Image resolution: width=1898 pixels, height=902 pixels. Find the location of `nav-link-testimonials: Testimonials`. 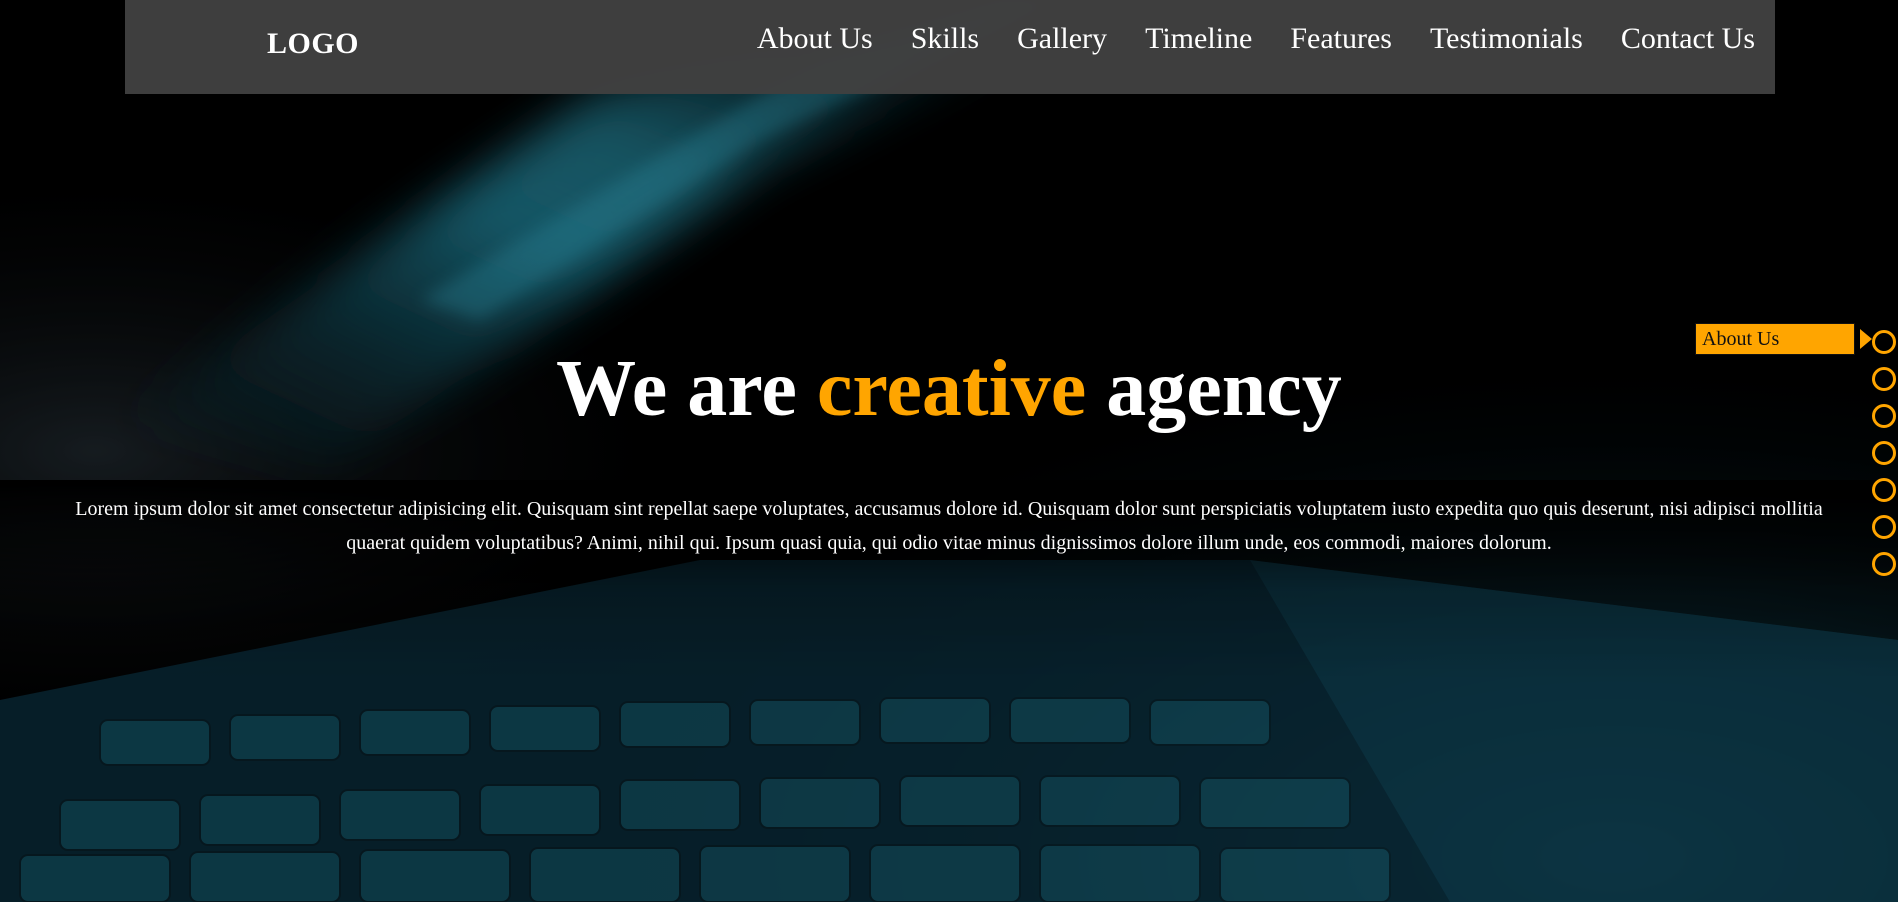

nav-link-testimonials: Testimonials is located at coordinates (1506, 38).